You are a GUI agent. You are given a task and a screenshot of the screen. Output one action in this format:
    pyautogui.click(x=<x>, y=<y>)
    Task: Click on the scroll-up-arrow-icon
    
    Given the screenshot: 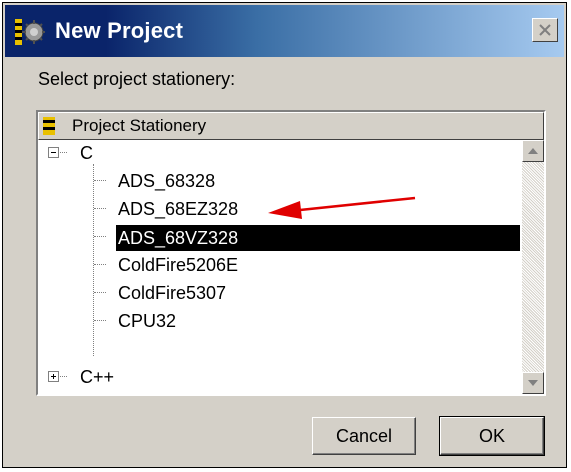 What is the action you would take?
    pyautogui.click(x=533, y=151)
    